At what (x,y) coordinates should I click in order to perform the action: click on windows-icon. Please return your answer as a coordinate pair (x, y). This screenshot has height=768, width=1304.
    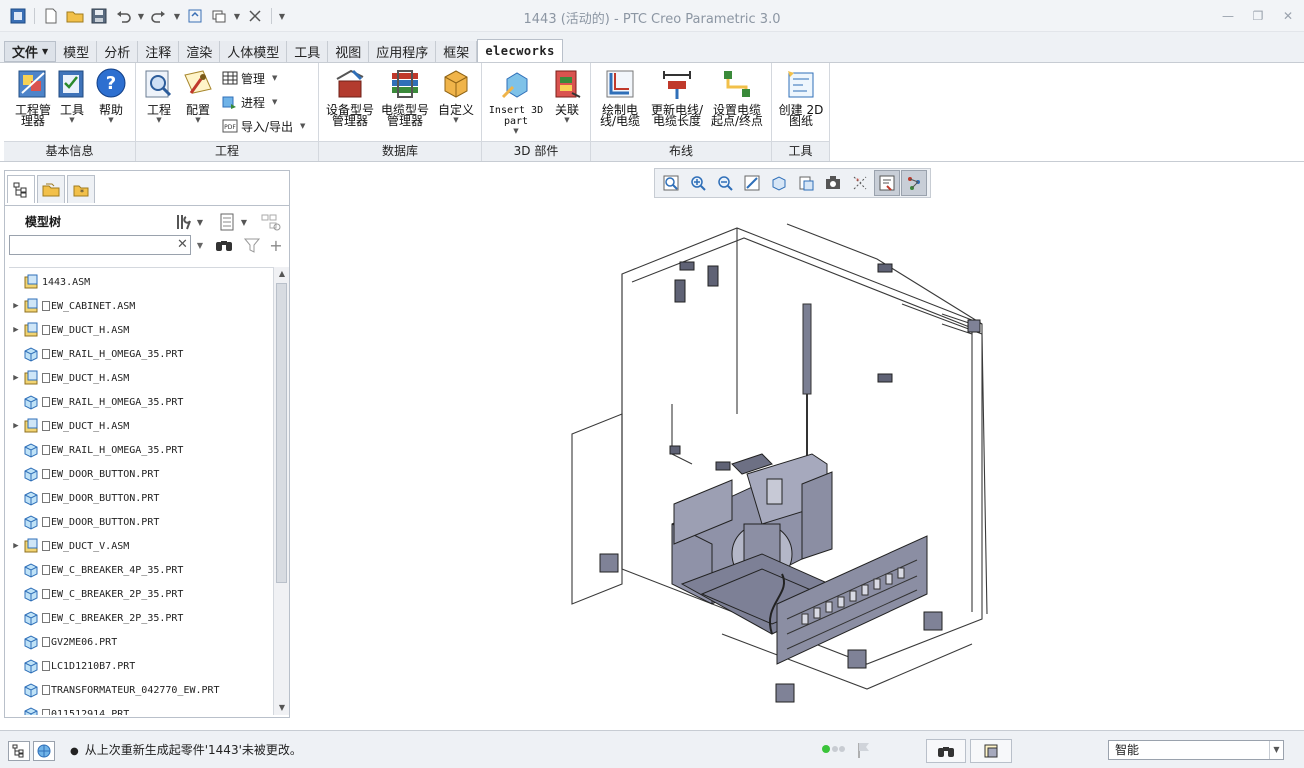
    Looking at the image, I should click on (219, 16).